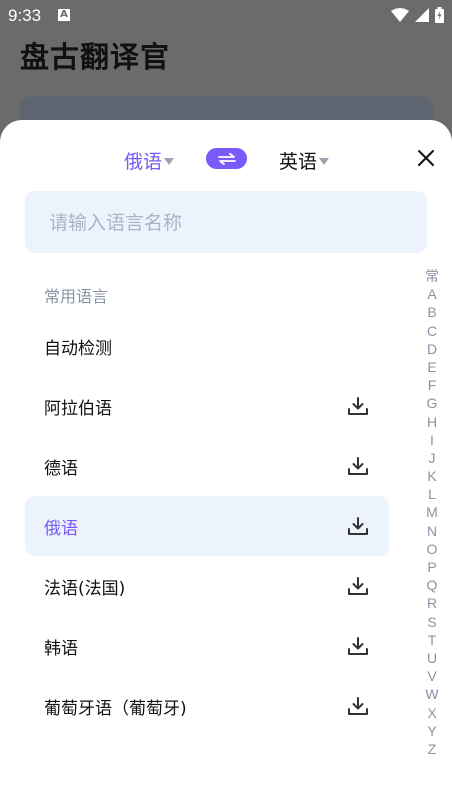 This screenshot has width=452, height=803. Describe the element at coordinates (64, 15) in the screenshot. I see `notification-a-icon: A` at that location.